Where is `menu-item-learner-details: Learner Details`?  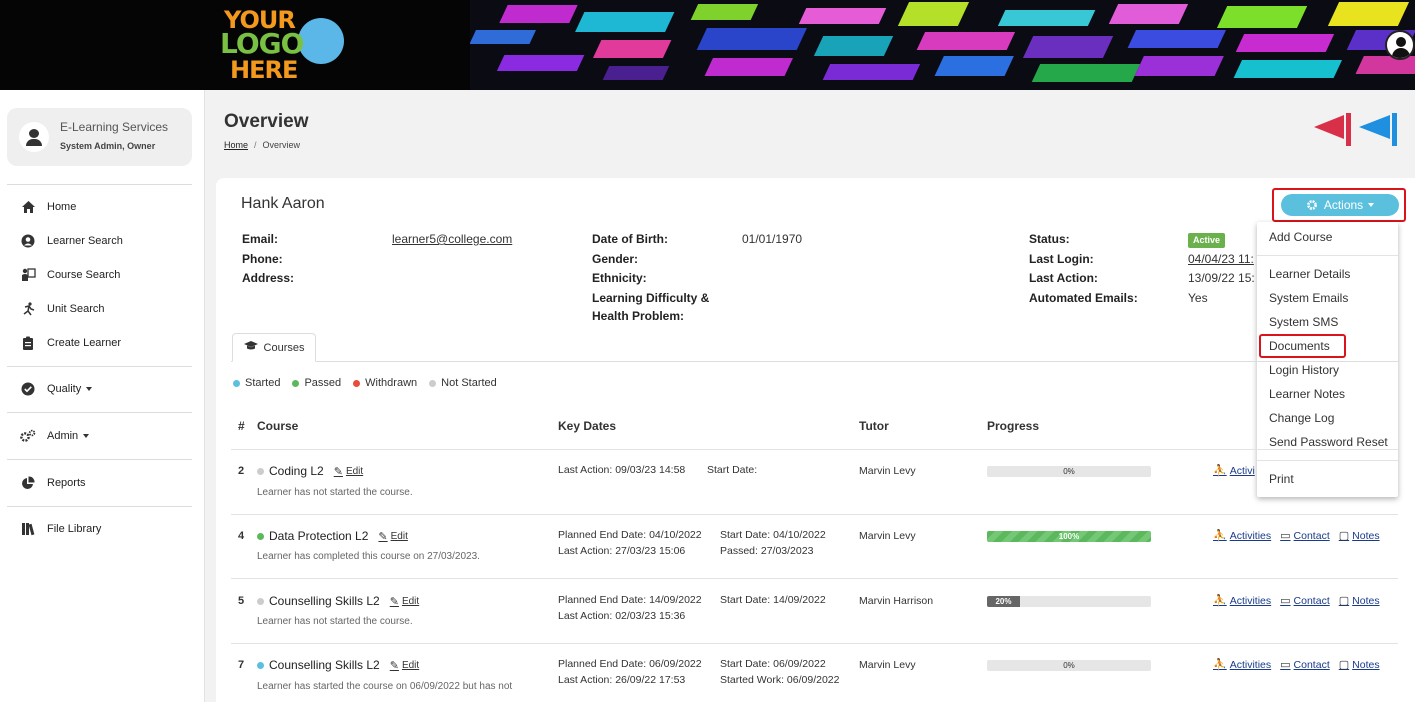
menu-item-learner-details: Learner Details is located at coordinates (1309, 274).